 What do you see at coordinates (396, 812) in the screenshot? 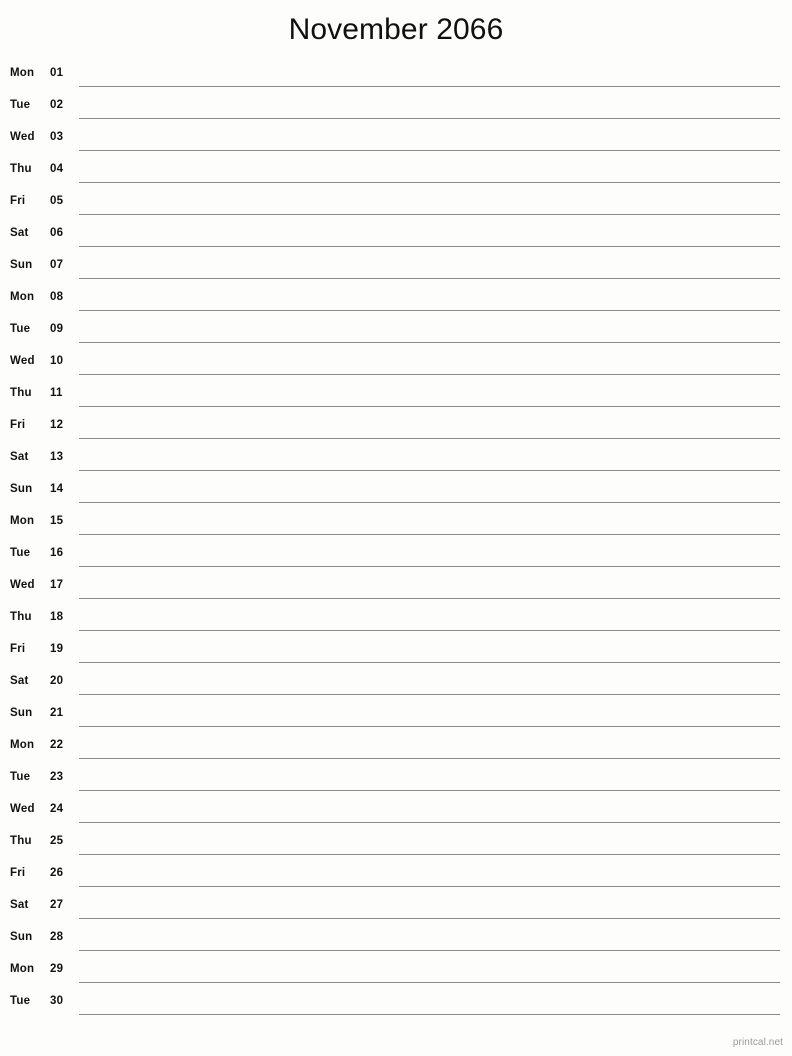
I see `day-row: Wed 24` at bounding box center [396, 812].